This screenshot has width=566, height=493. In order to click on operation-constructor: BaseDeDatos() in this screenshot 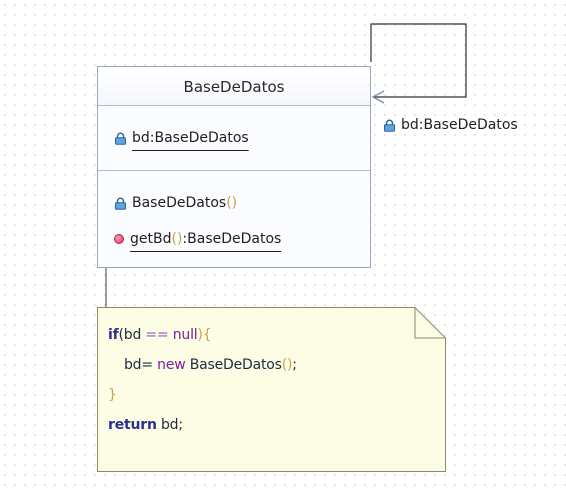, I will do `click(175, 203)`.